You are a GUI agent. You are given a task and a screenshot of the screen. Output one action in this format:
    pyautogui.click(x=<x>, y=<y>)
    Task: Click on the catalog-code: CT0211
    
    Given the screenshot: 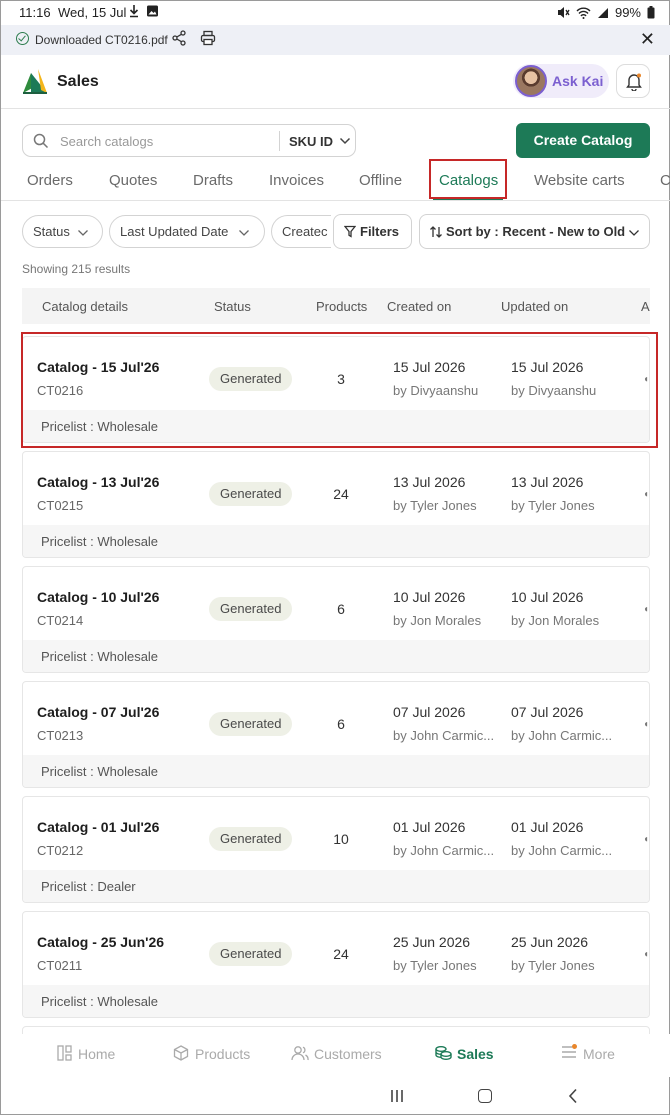 What is the action you would take?
    pyautogui.click(x=60, y=965)
    